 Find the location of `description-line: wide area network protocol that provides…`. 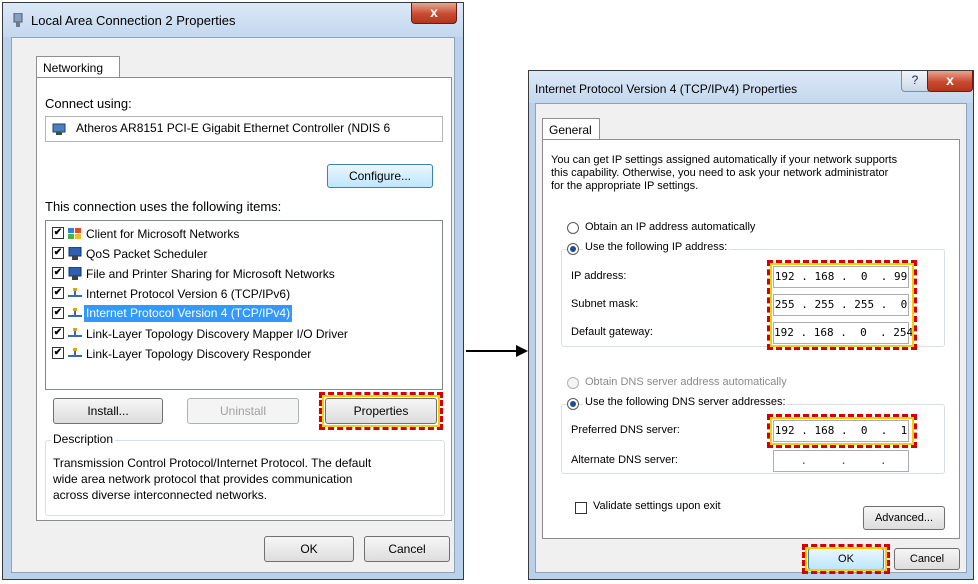

description-line: wide area network protocol that provides… is located at coordinates (203, 479).